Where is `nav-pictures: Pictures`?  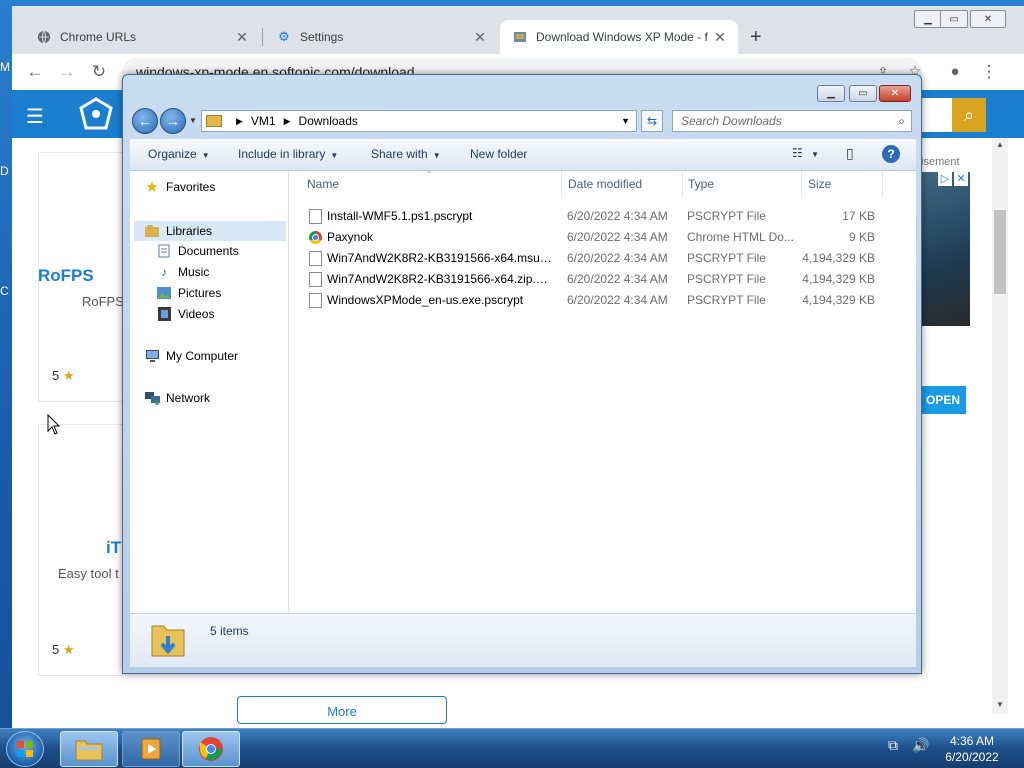
nav-pictures: Pictures is located at coordinates (188, 293).